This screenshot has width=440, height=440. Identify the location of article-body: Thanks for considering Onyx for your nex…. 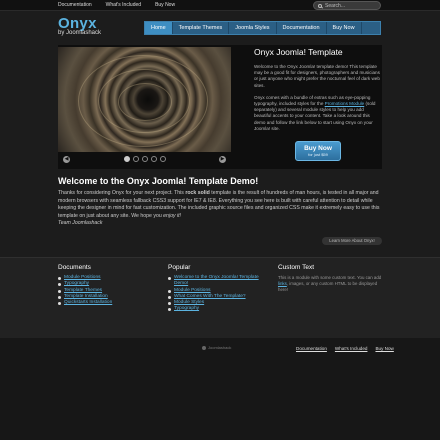
(220, 205).